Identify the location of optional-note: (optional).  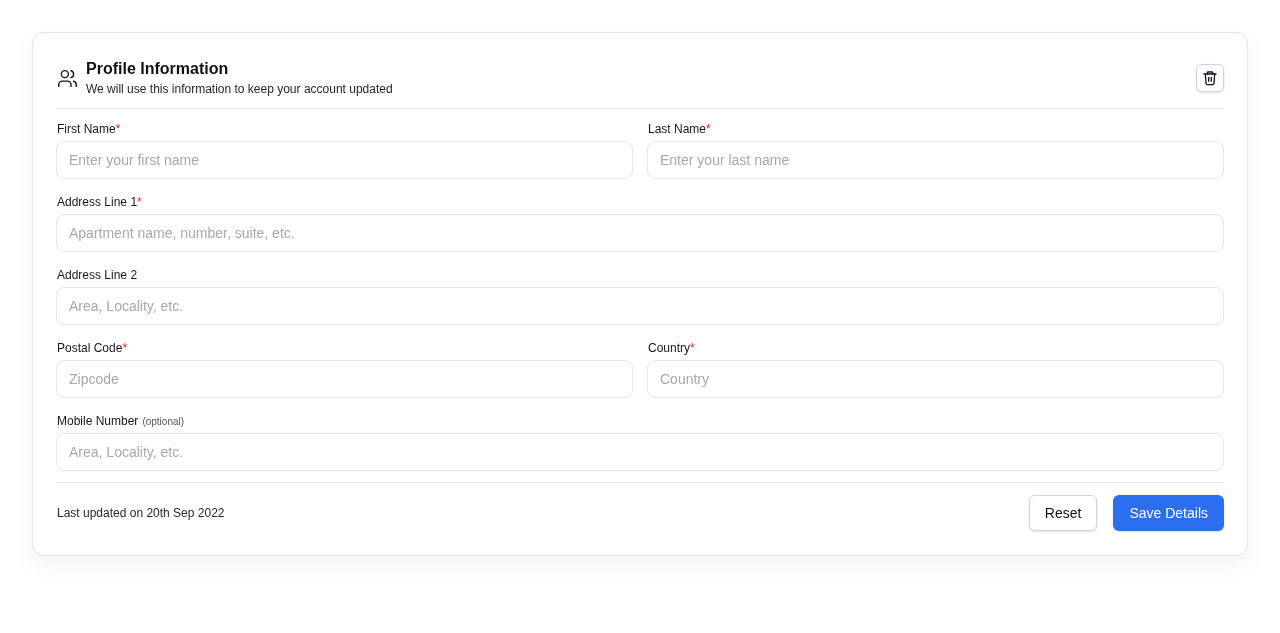
(163, 422).